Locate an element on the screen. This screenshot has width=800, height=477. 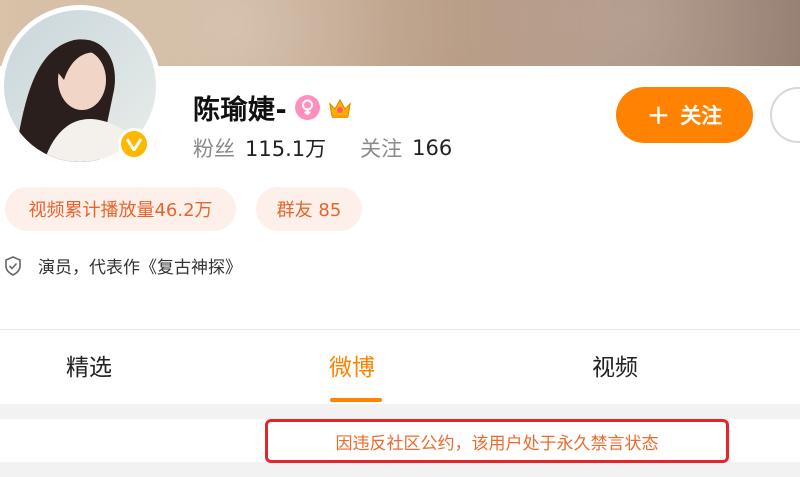
video-plays-pill: 视频累计播放量46.2万 is located at coordinates (120, 209).